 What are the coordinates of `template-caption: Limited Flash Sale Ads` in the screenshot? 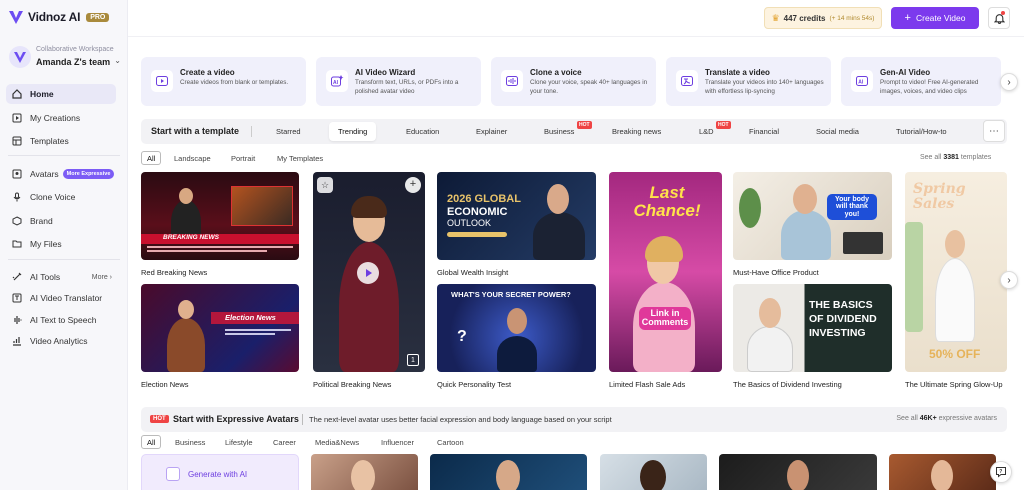 It's located at (647, 384).